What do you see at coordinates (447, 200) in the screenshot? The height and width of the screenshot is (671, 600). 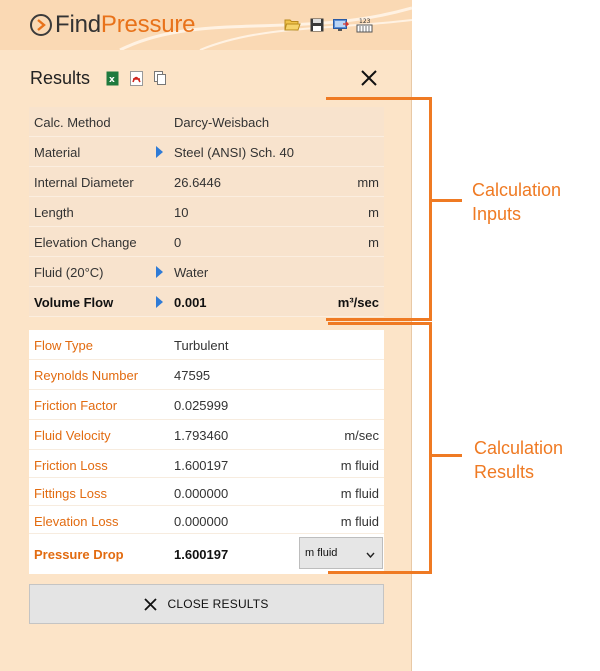 I see `inputs-bracket-tick` at bounding box center [447, 200].